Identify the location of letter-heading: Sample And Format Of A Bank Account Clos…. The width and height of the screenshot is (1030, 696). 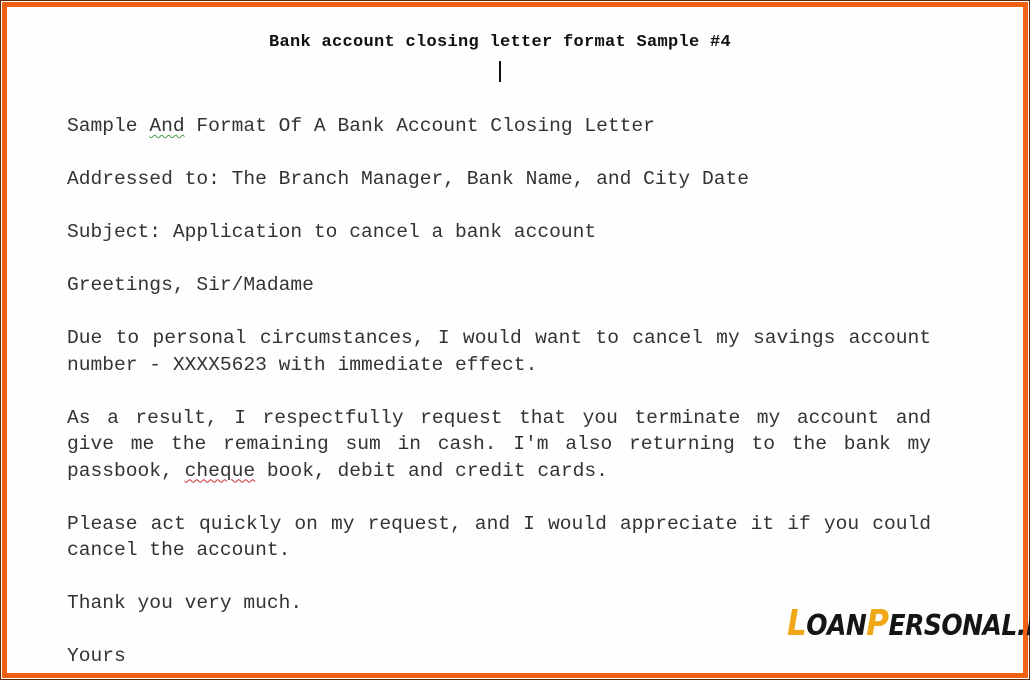
(361, 126).